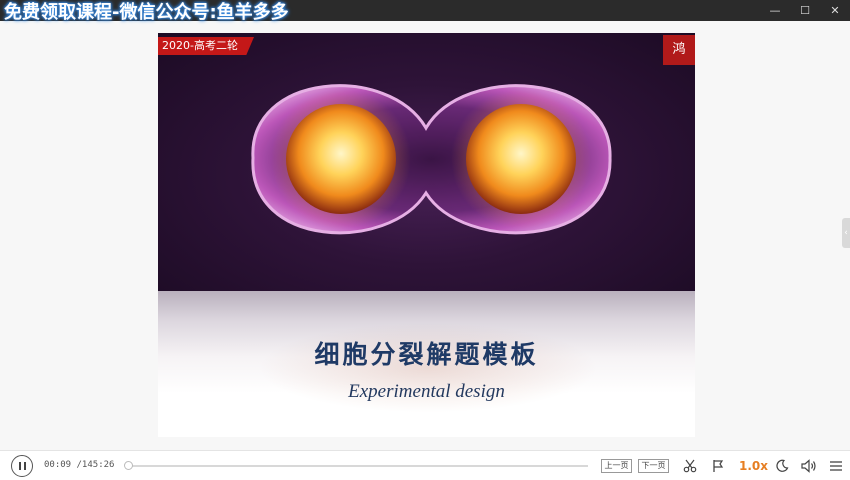 This screenshot has width=850, height=480. Describe the element at coordinates (426, 391) in the screenshot. I see `slide-subtitle: Experimental design` at that location.